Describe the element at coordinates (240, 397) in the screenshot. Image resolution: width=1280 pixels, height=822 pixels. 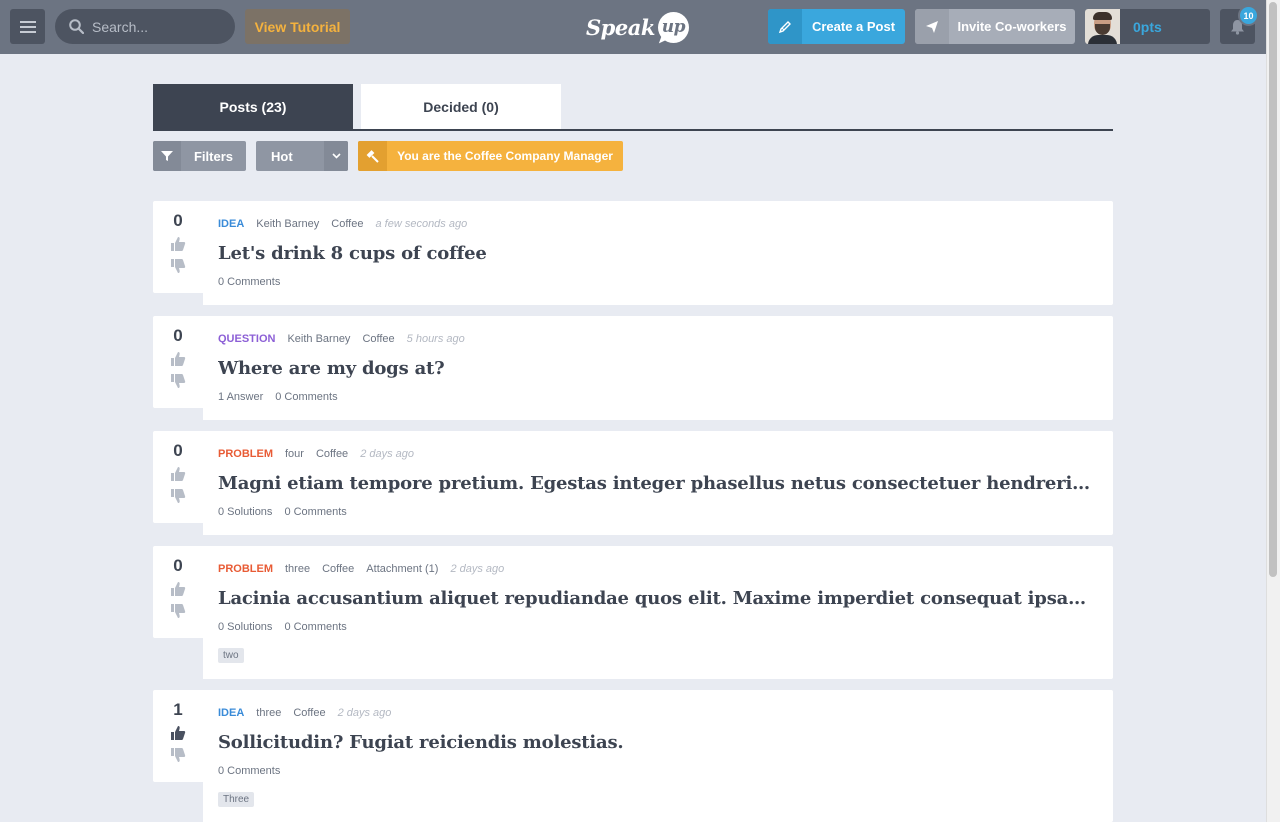
I see `answers-link: 1 Answer` at that location.